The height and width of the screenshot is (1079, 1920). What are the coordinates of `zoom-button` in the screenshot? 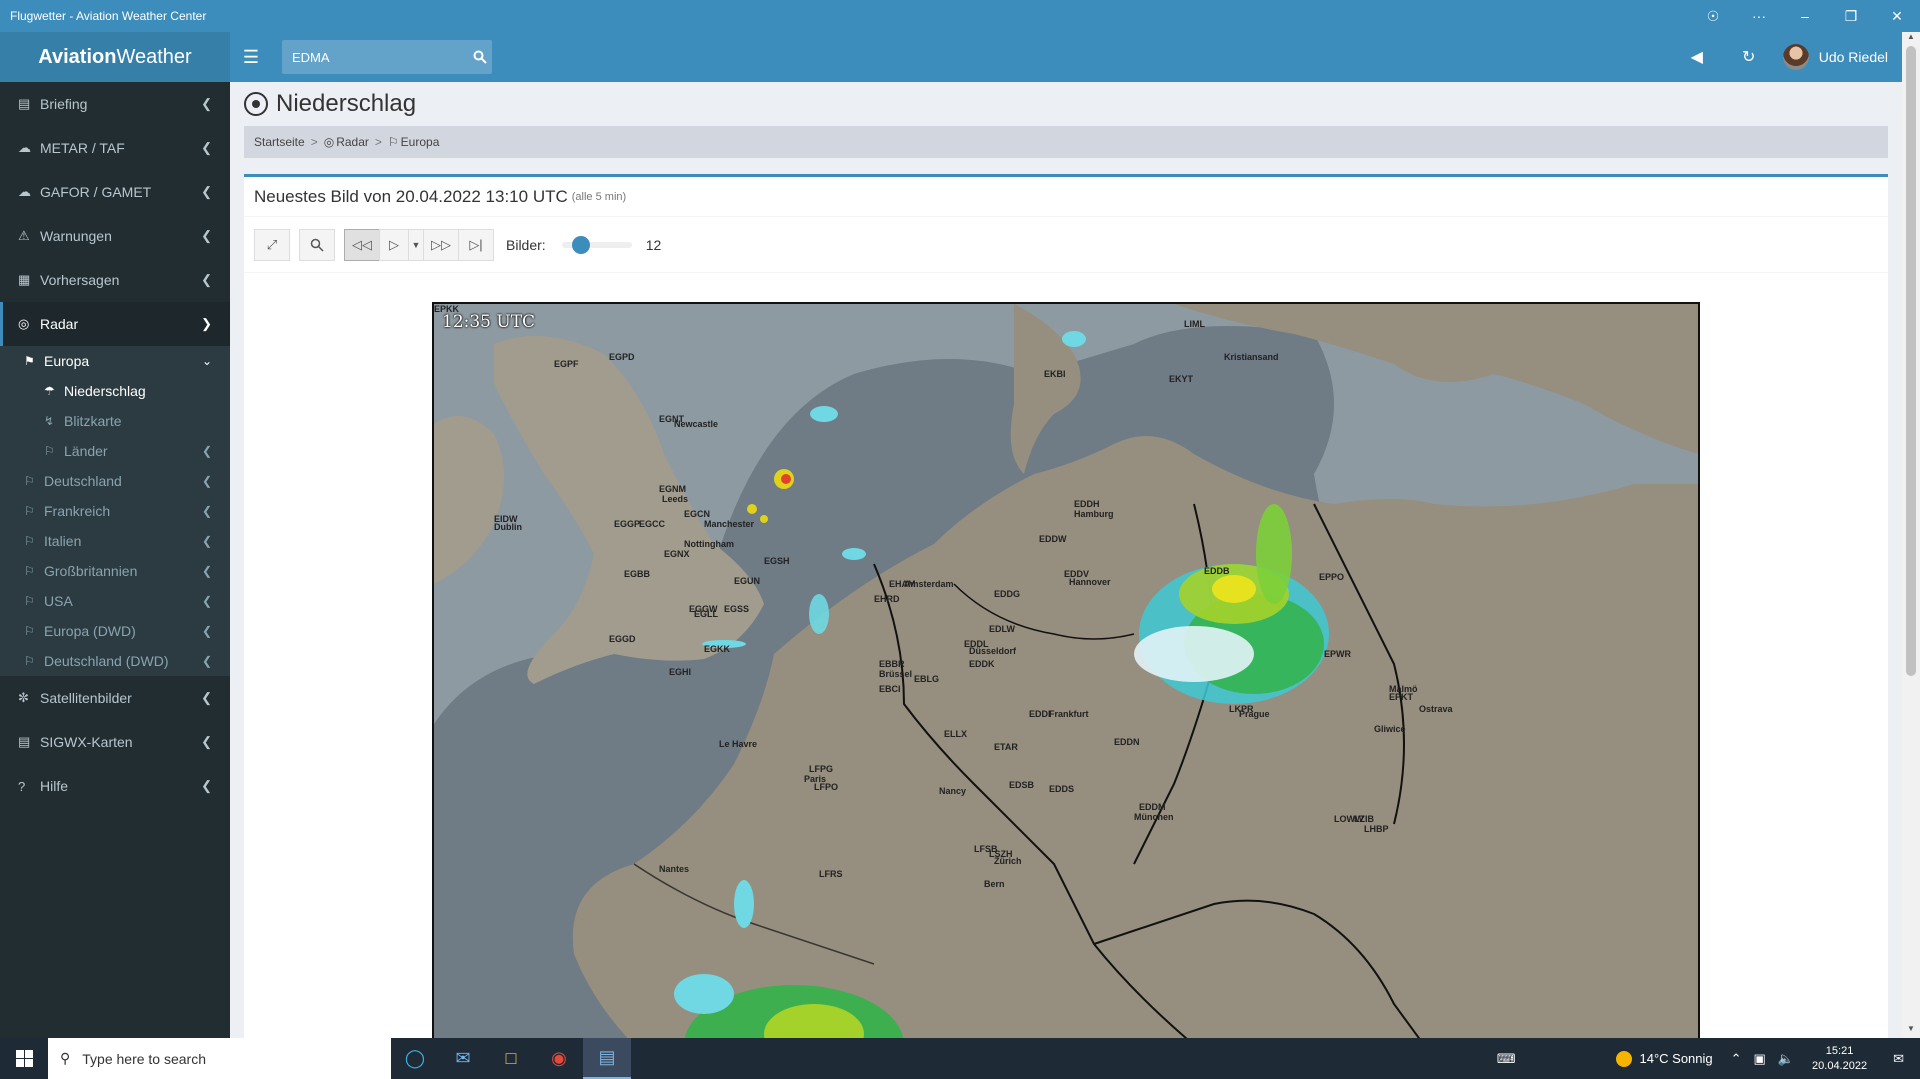 It's located at (317, 244).